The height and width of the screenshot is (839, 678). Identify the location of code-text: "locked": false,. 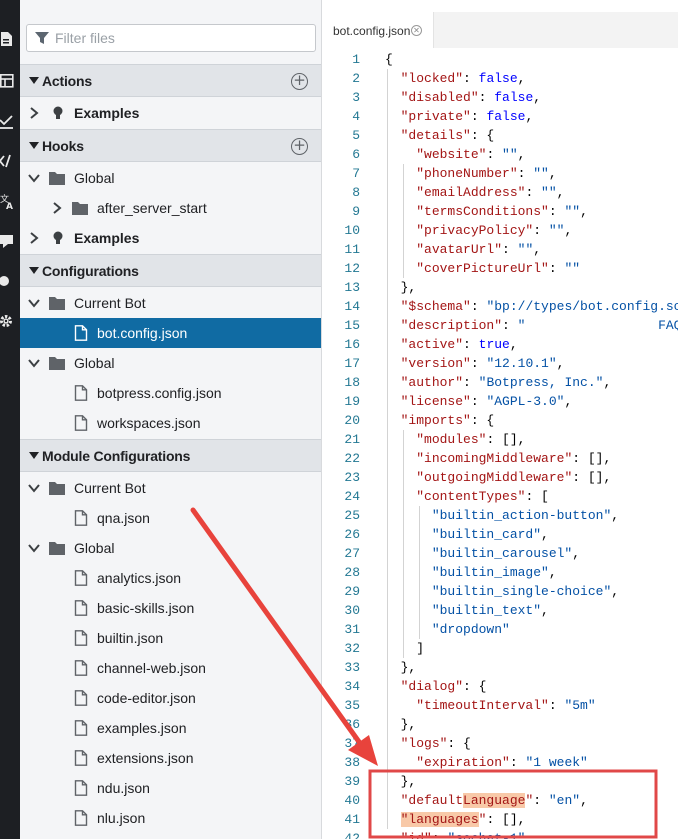
(455, 78).